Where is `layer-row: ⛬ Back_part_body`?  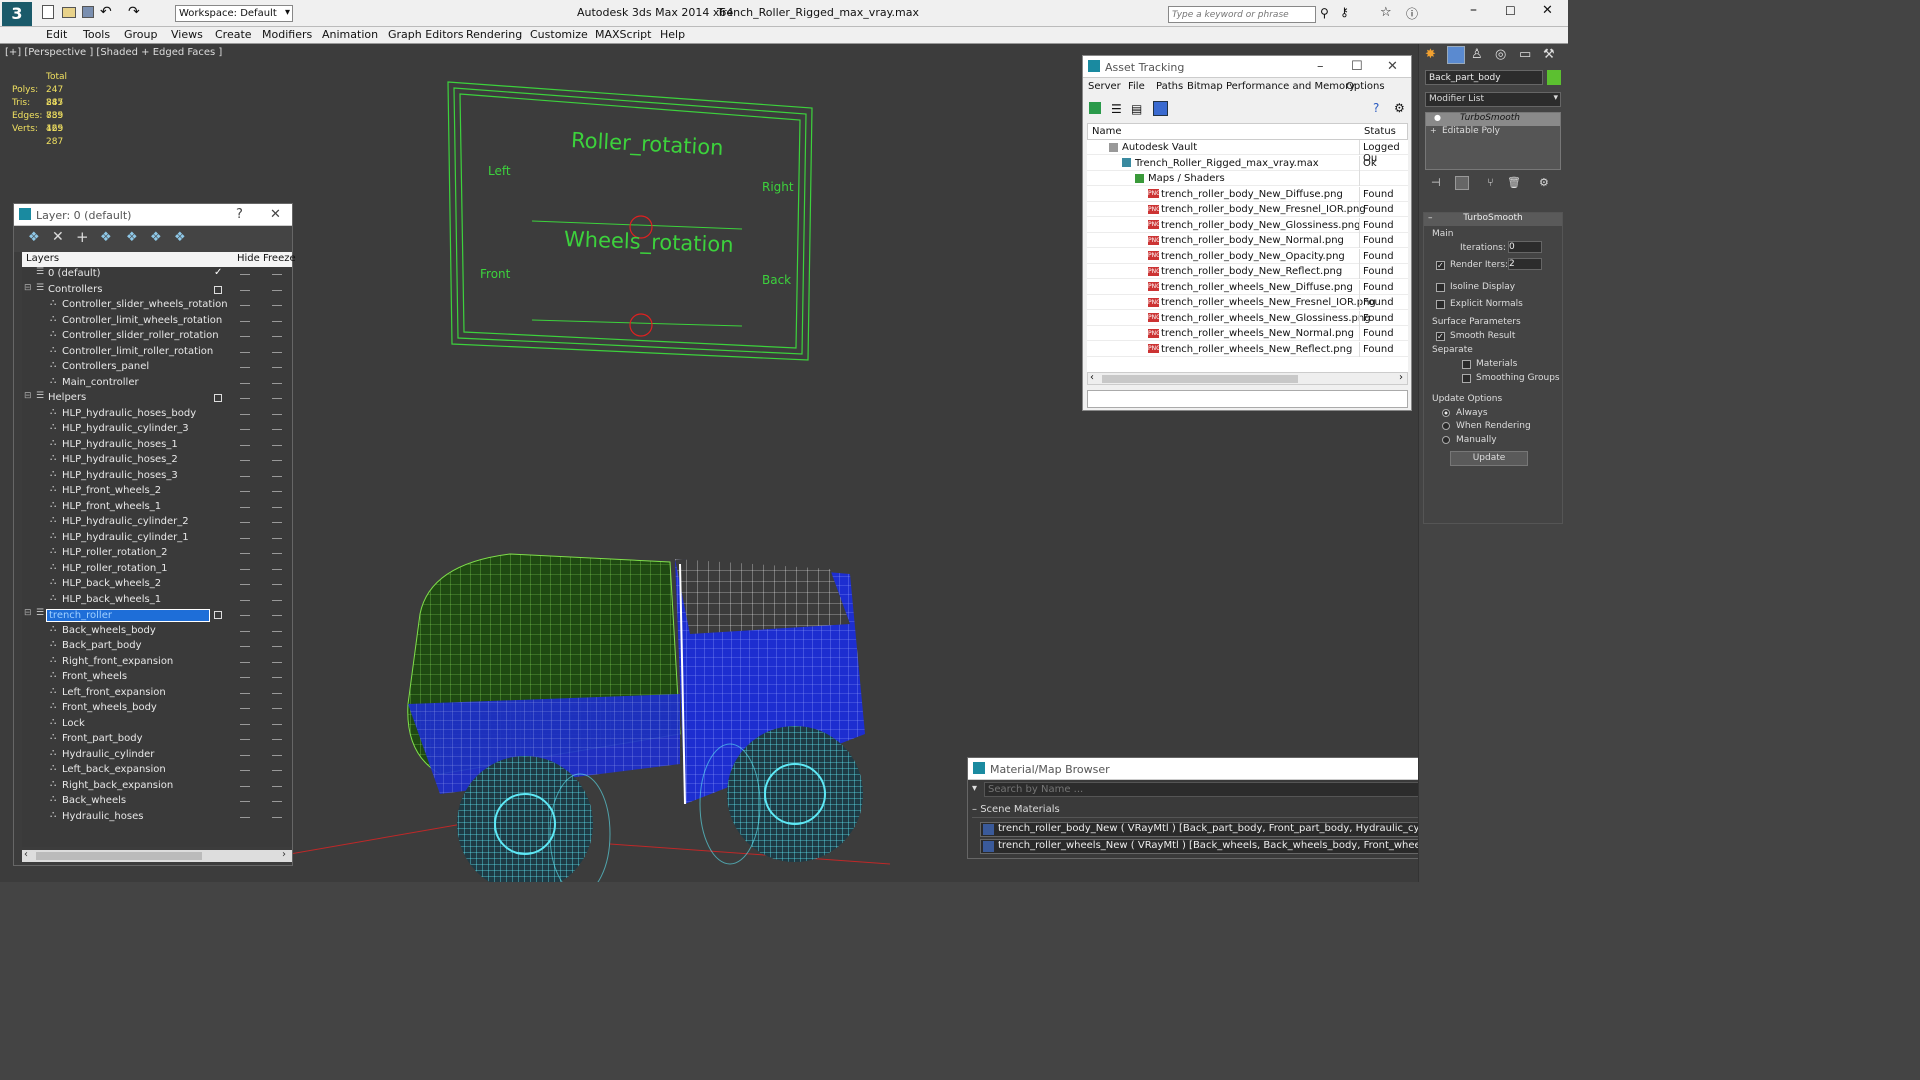
layer-row: ⛬ Back_part_body is located at coordinates (156, 646).